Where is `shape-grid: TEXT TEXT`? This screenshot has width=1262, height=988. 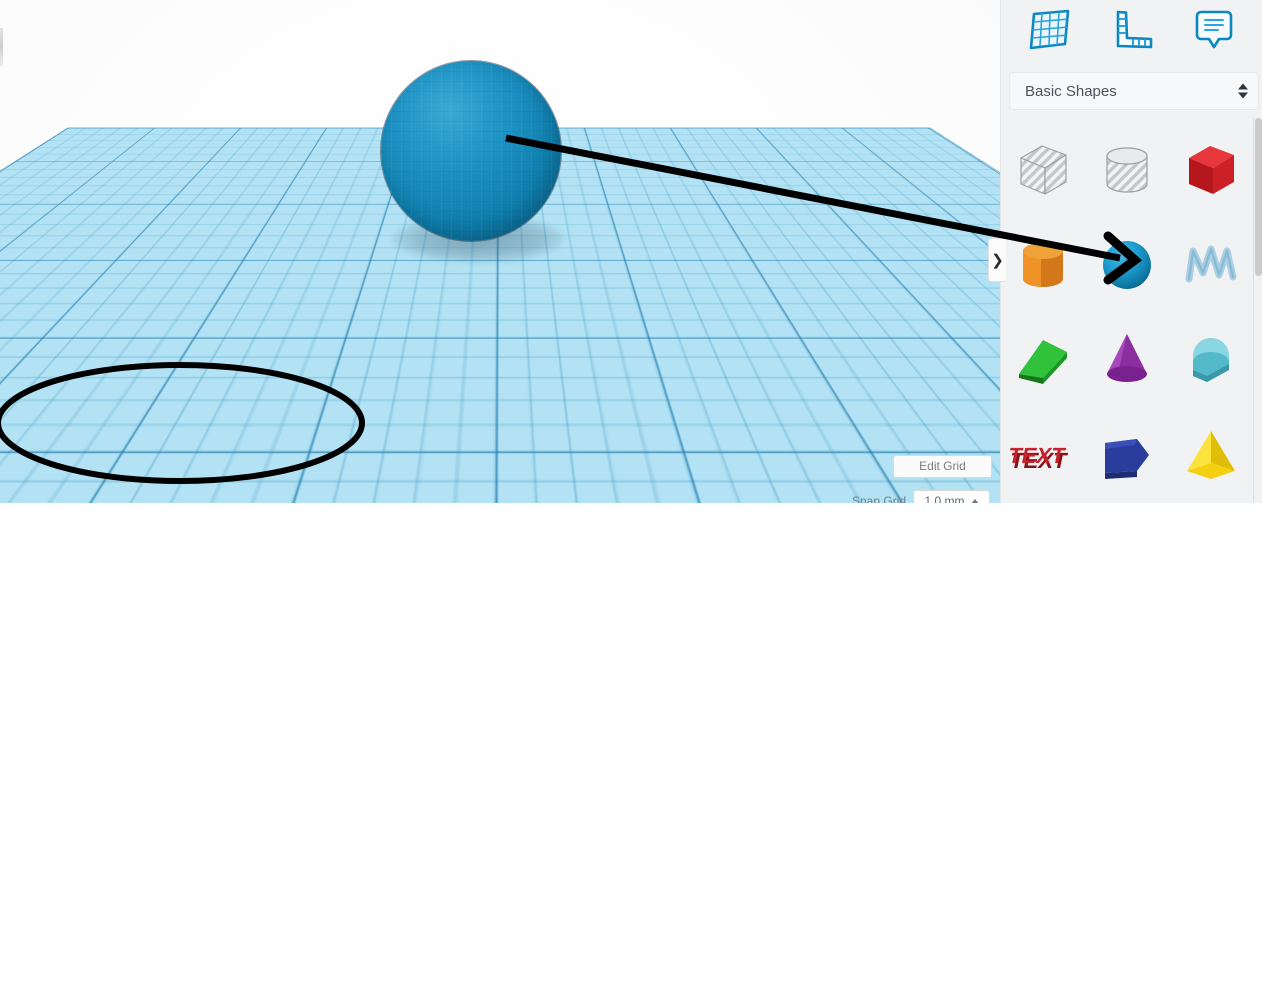
shape-grid: TEXT TEXT is located at coordinates (1127, 312).